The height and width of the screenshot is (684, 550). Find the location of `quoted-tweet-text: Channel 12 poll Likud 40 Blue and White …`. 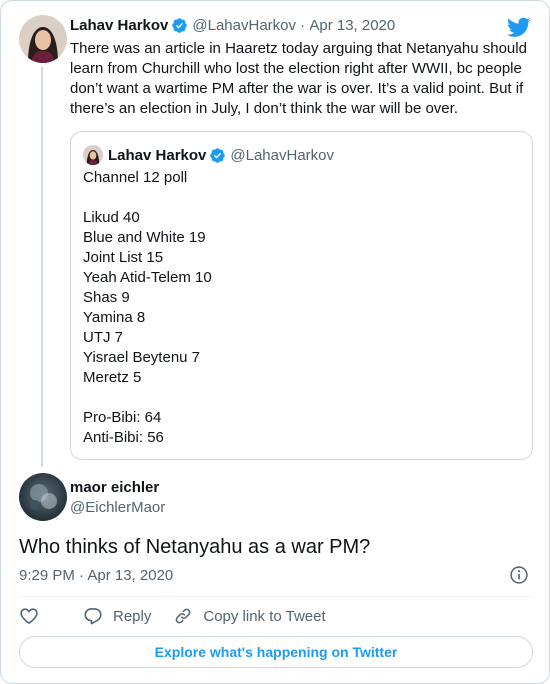

quoted-tweet-text: Channel 12 poll Likud 40 Blue and White … is located at coordinates (147, 308).